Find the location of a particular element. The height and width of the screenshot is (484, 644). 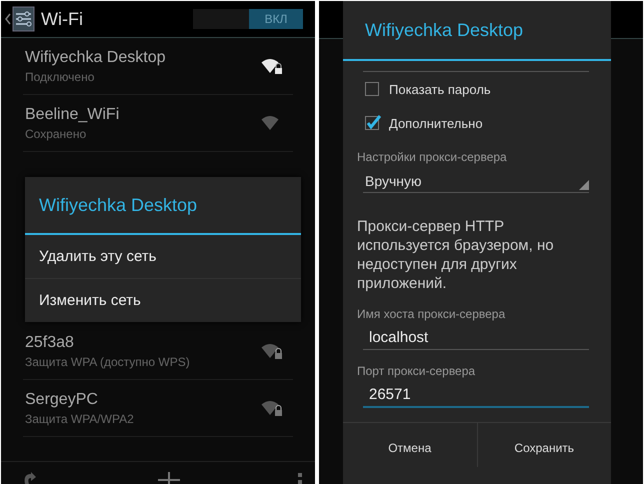

checkbox-label: Показать пароль is located at coordinates (440, 89).